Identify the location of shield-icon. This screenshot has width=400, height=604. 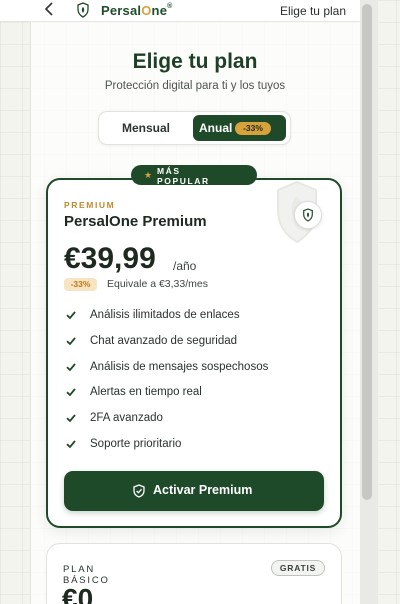
(308, 215).